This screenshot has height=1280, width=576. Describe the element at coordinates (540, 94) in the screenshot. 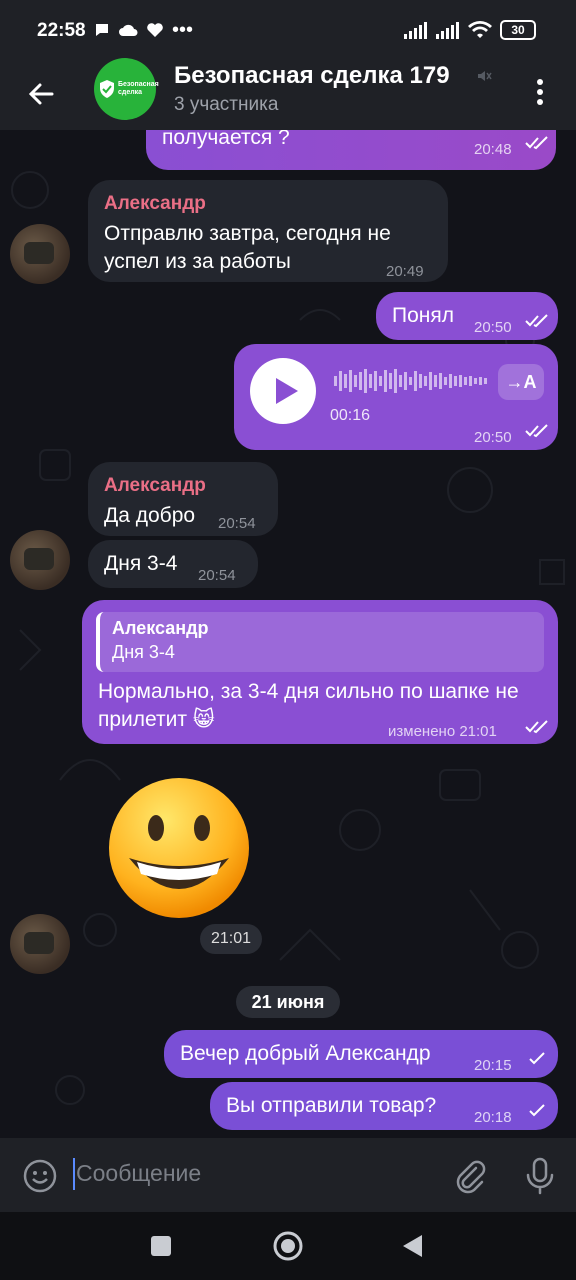

I see `more-options-icon` at that location.